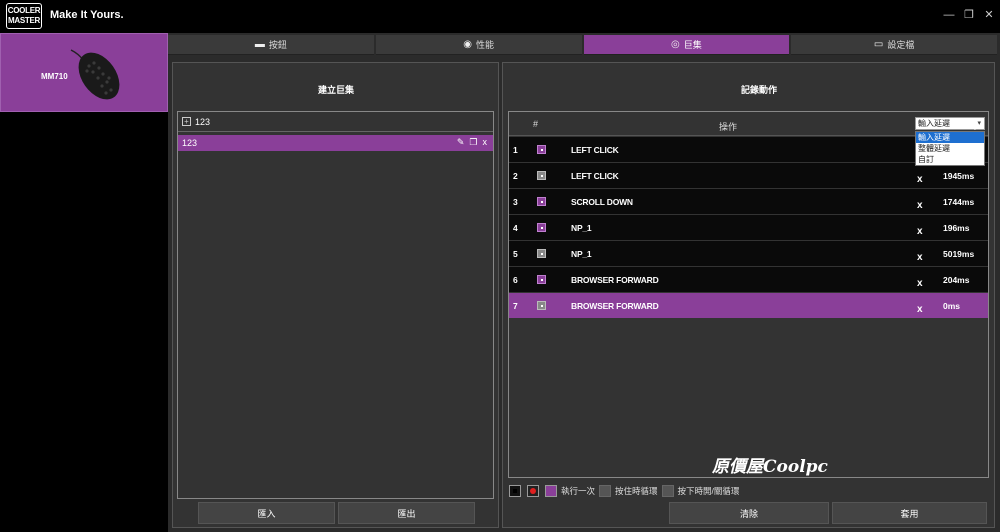  What do you see at coordinates (24, 20) in the screenshot?
I see `logo-line-2: MASTER` at bounding box center [24, 20].